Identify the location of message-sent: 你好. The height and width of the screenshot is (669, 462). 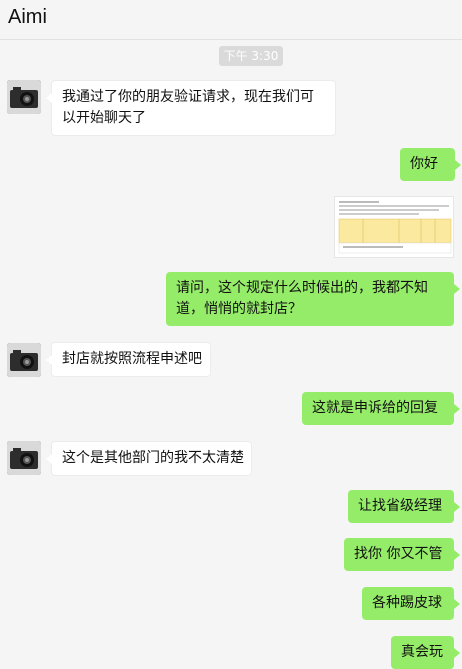
(430, 164).